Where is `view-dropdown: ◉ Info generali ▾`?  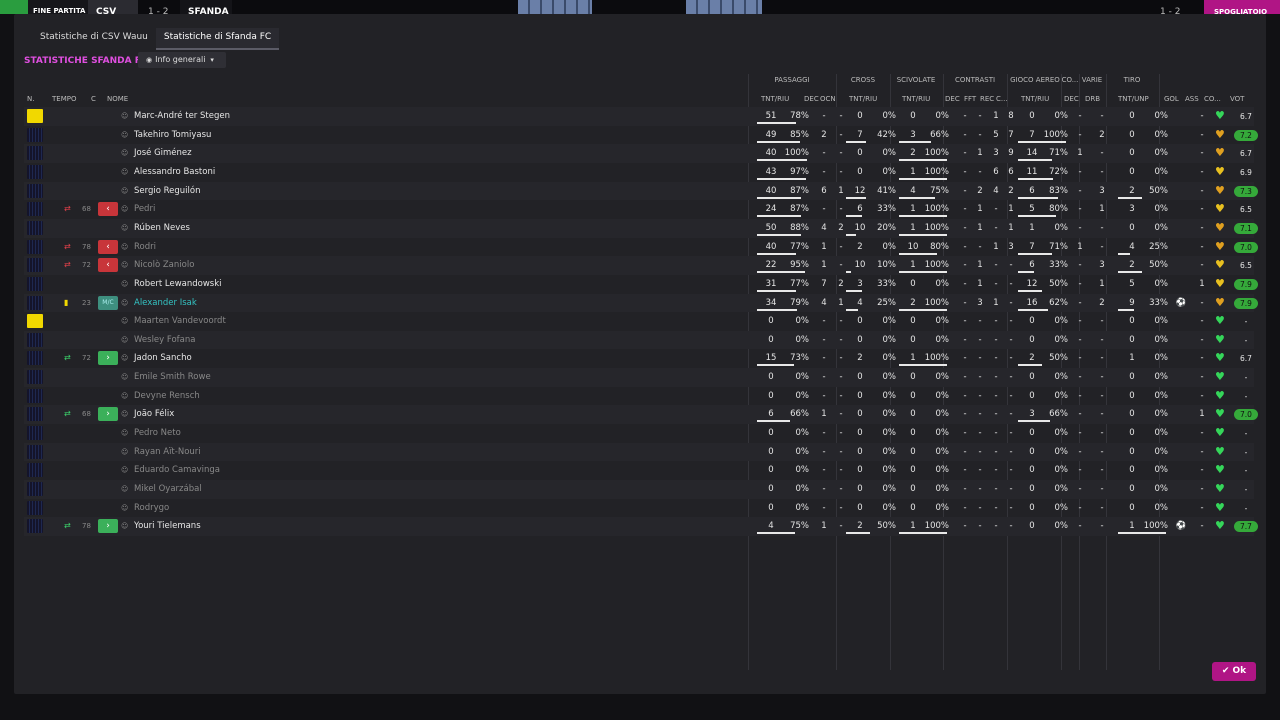 view-dropdown: ◉ Info generali ▾ is located at coordinates (182, 60).